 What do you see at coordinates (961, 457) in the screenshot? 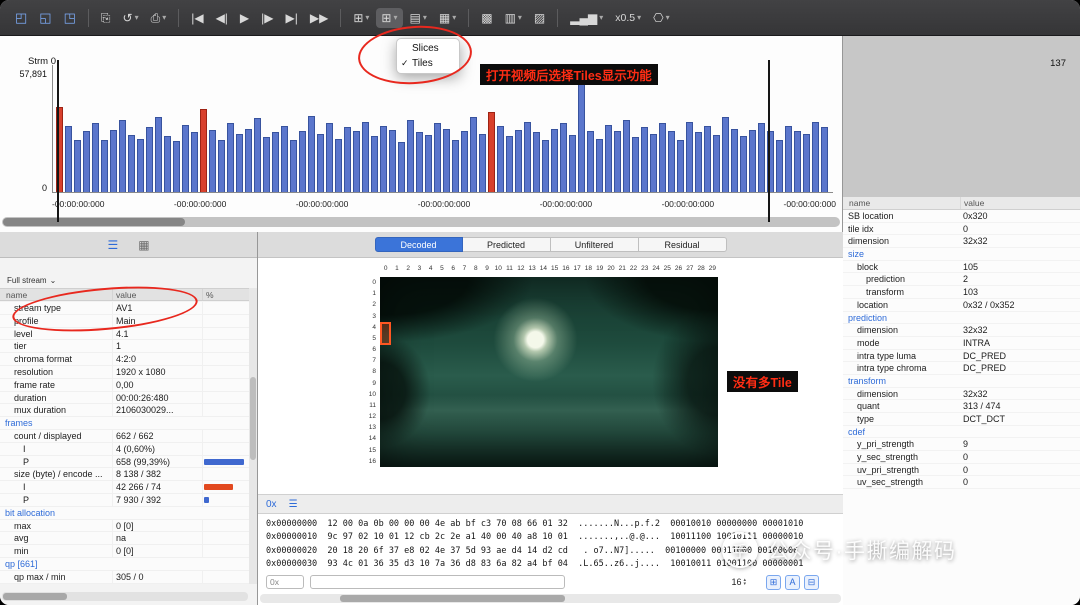
I see `block-table-row: y_sec_strength 0` at bounding box center [961, 457].